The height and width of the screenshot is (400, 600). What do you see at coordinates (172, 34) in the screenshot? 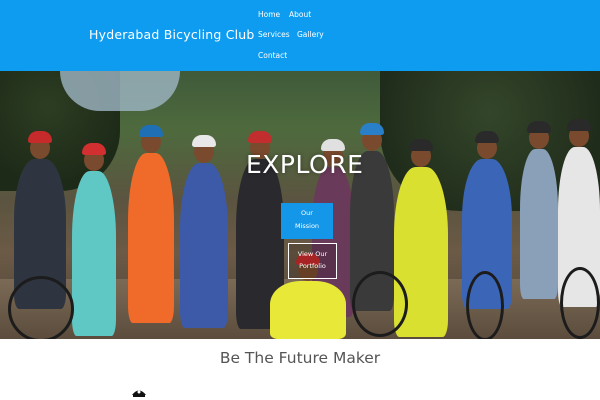
I see `site-title: Hyderabad Bicycling Club` at bounding box center [172, 34].